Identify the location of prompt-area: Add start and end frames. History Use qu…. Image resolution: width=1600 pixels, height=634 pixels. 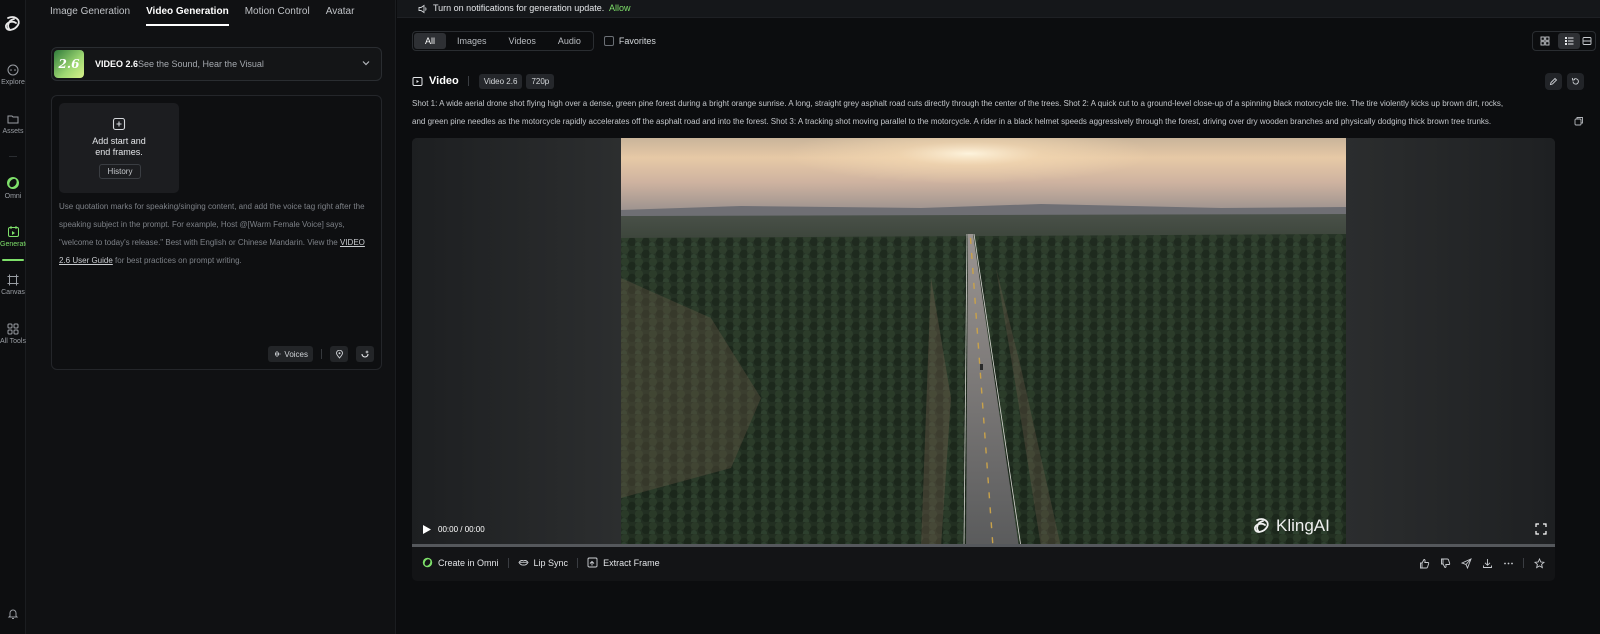
(216, 232).